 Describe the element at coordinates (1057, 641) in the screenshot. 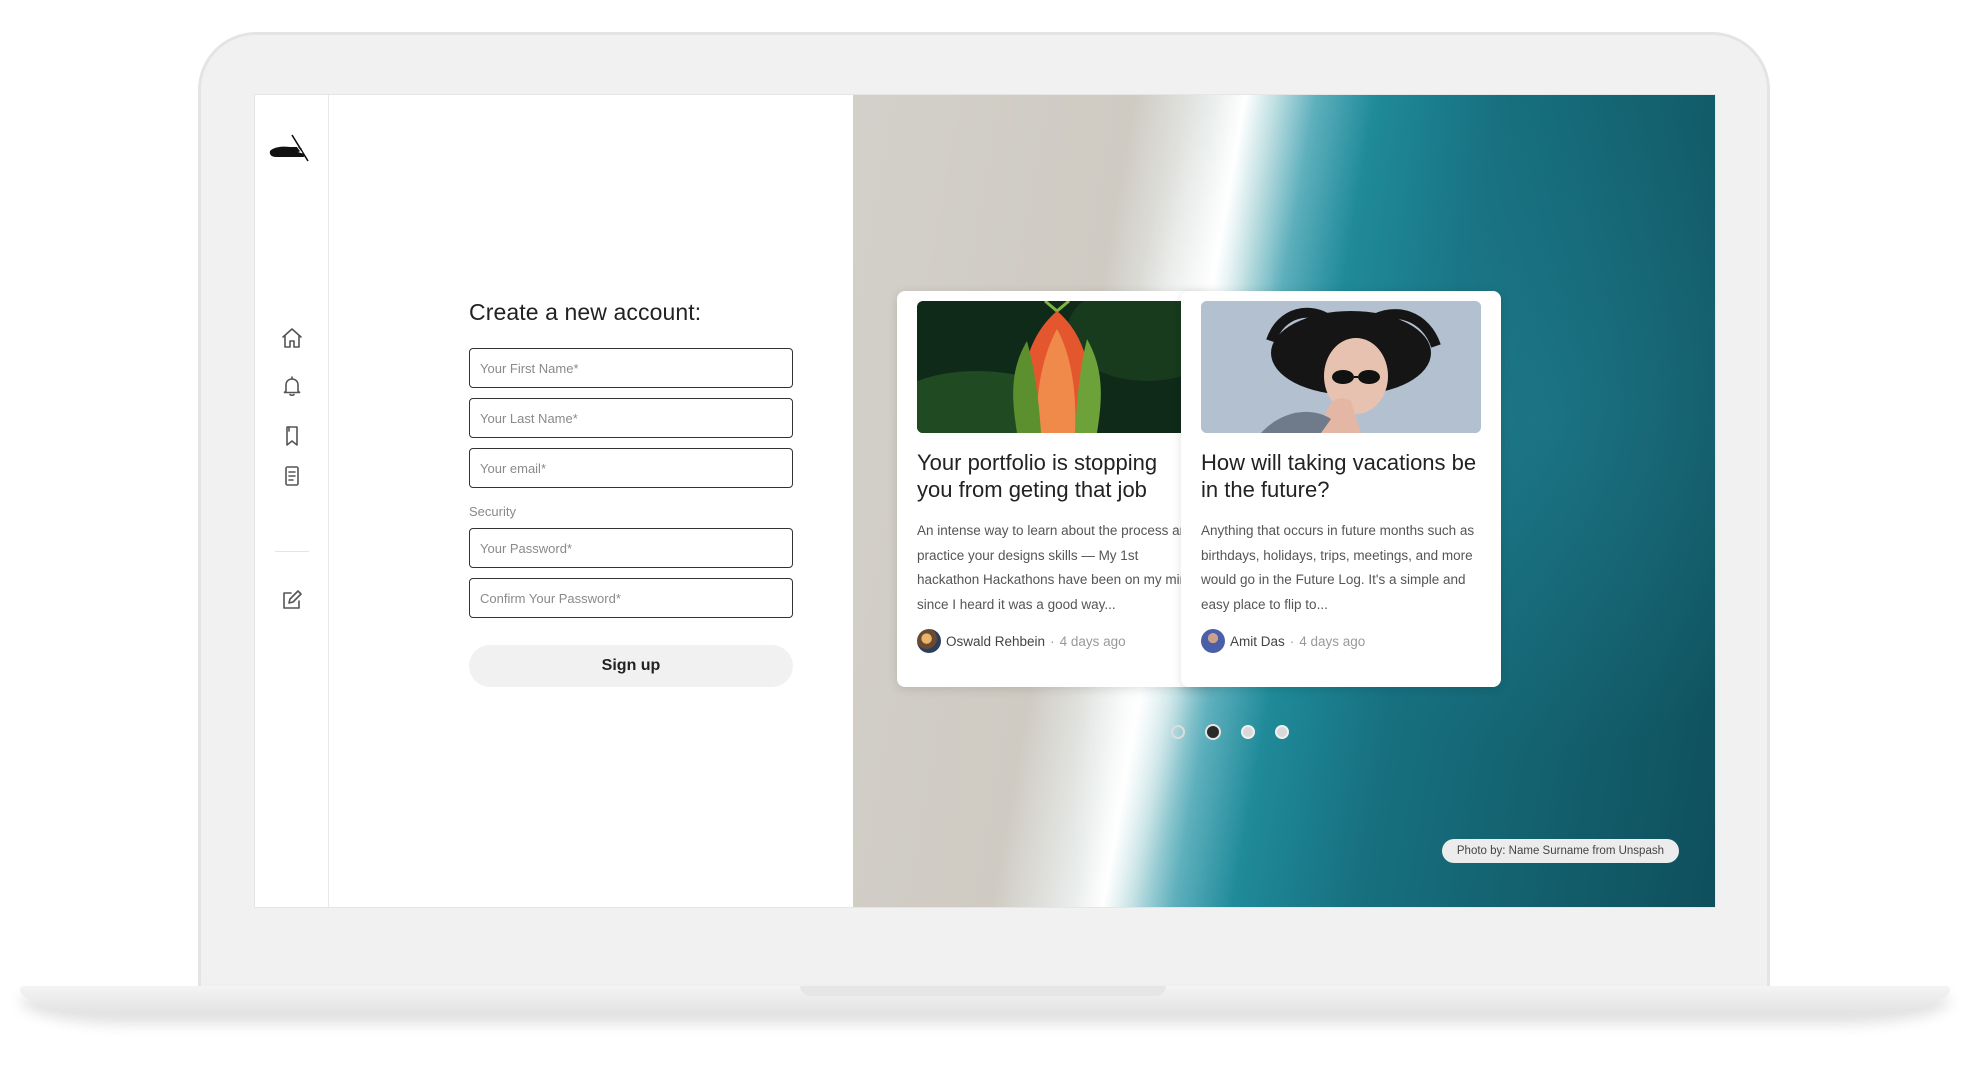

I see `card-meta: Oswald Rehbein · 4 days ago` at that location.